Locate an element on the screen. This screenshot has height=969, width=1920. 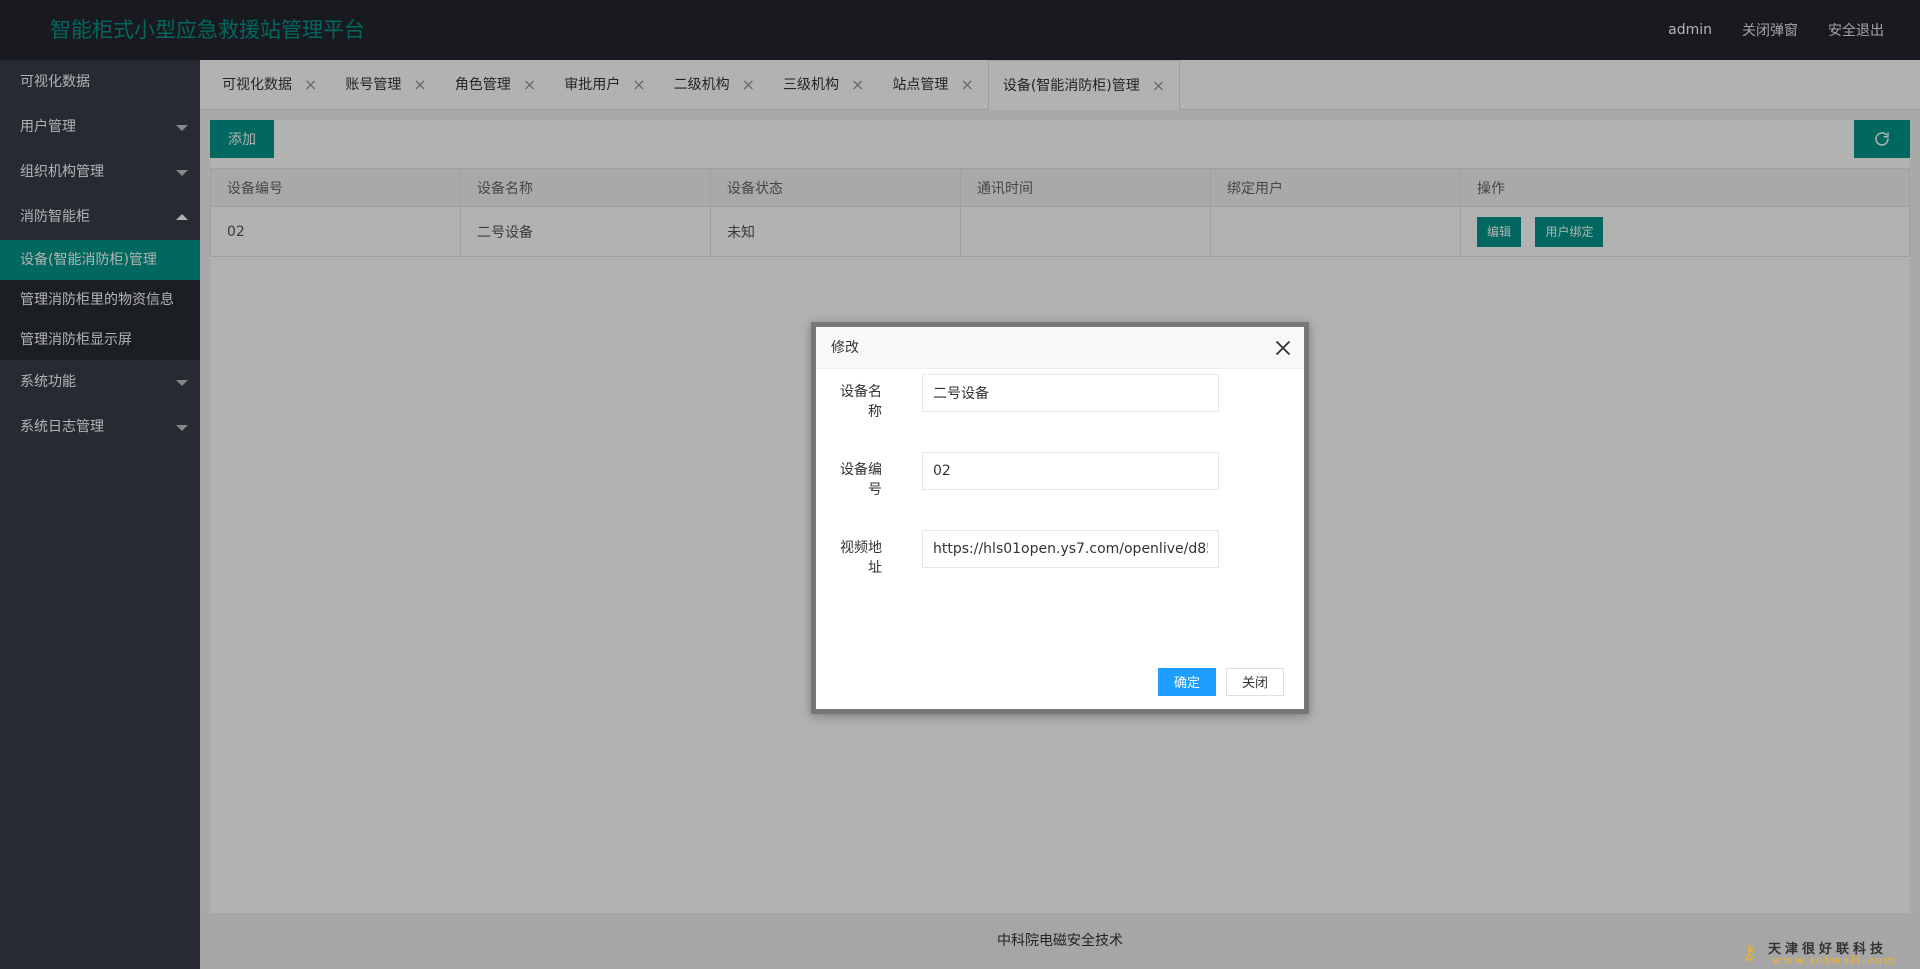
form-row-video-url: 视频地址 is located at coordinates (1060, 560).